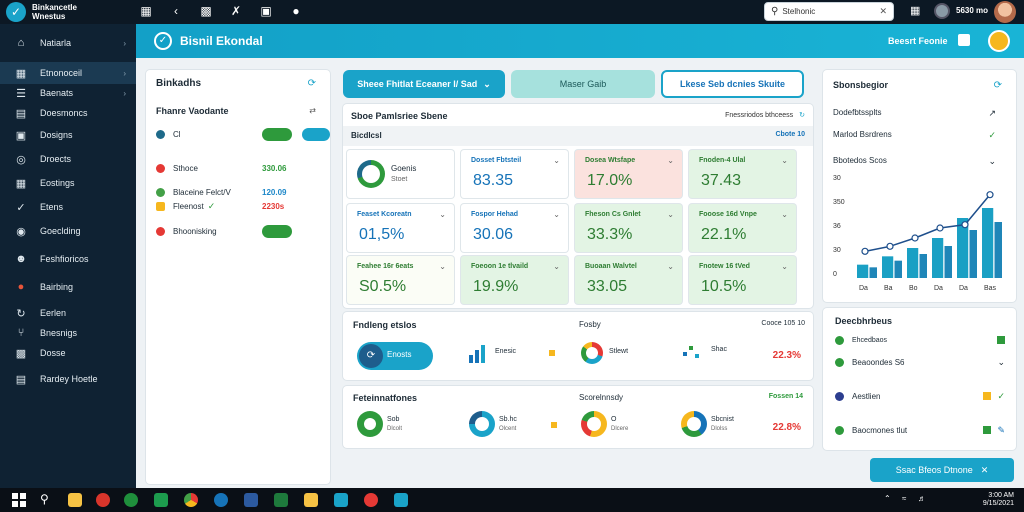  What do you see at coordinates (514, 174) in the screenshot?
I see `kpi-card: Dosset Fbtsteil 83.35 ⌄` at bounding box center [514, 174].